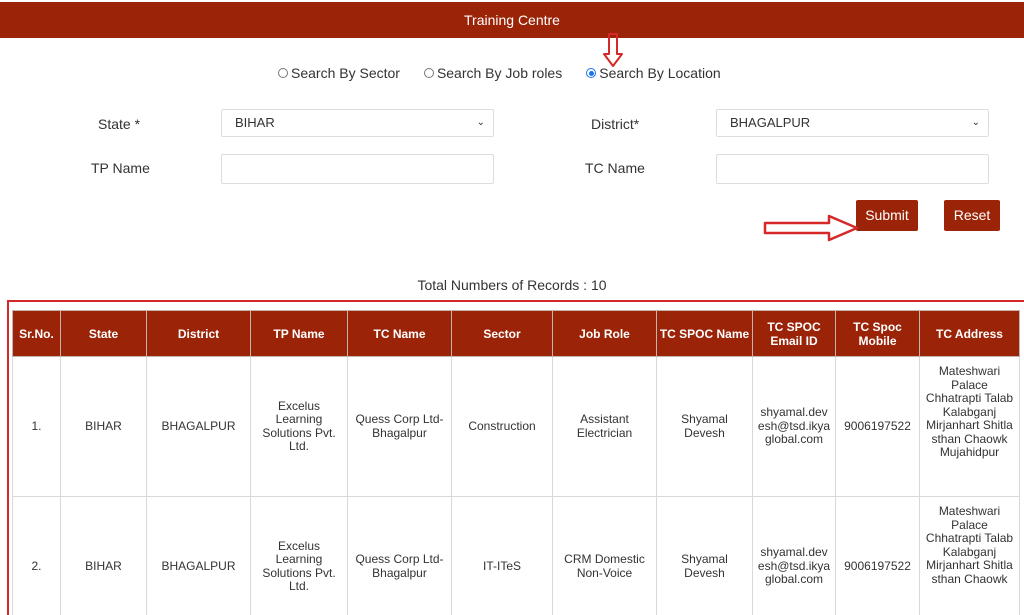 The width and height of the screenshot is (1024, 615). Describe the element at coordinates (604, 555) in the screenshot. I see `cell-job-role: CRM Domestic Non-Voice` at that location.